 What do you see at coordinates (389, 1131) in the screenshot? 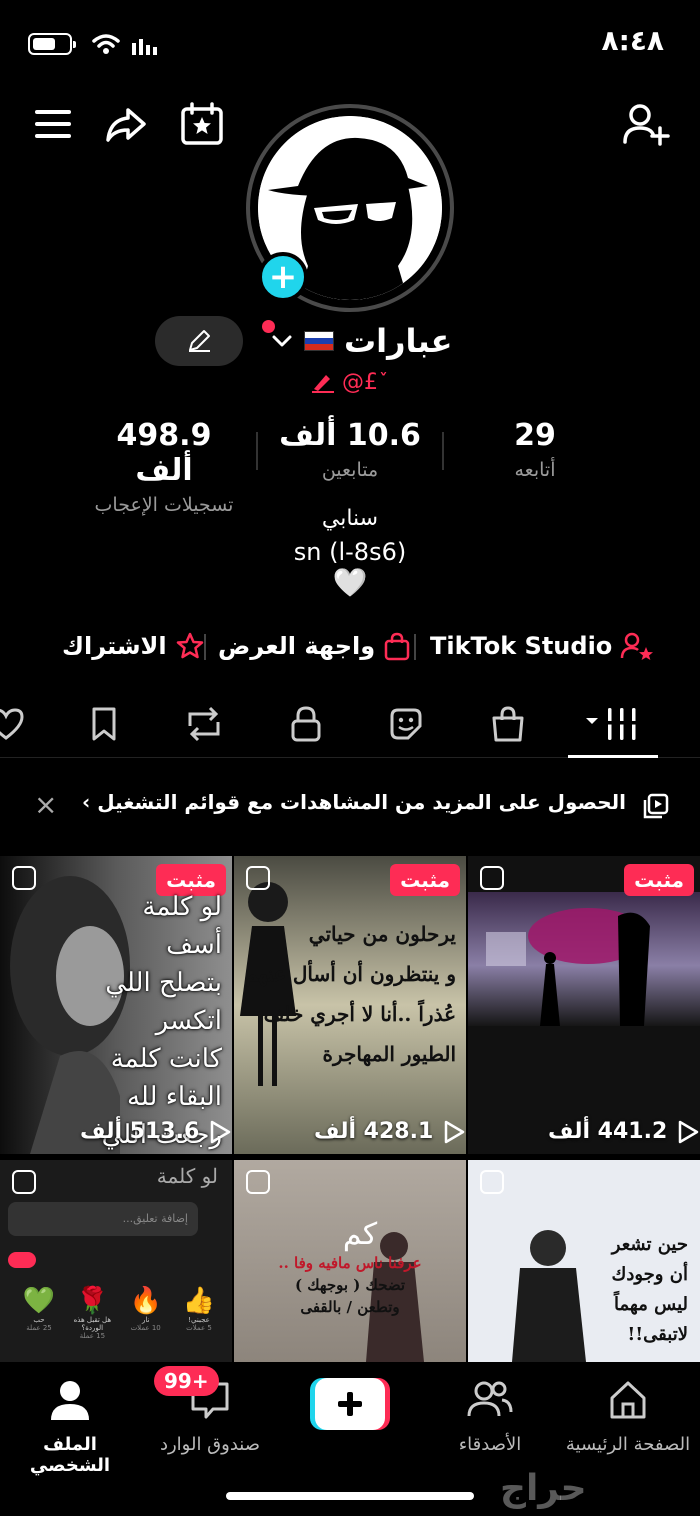
I see `view-count: 428.1 ألف` at bounding box center [389, 1131].